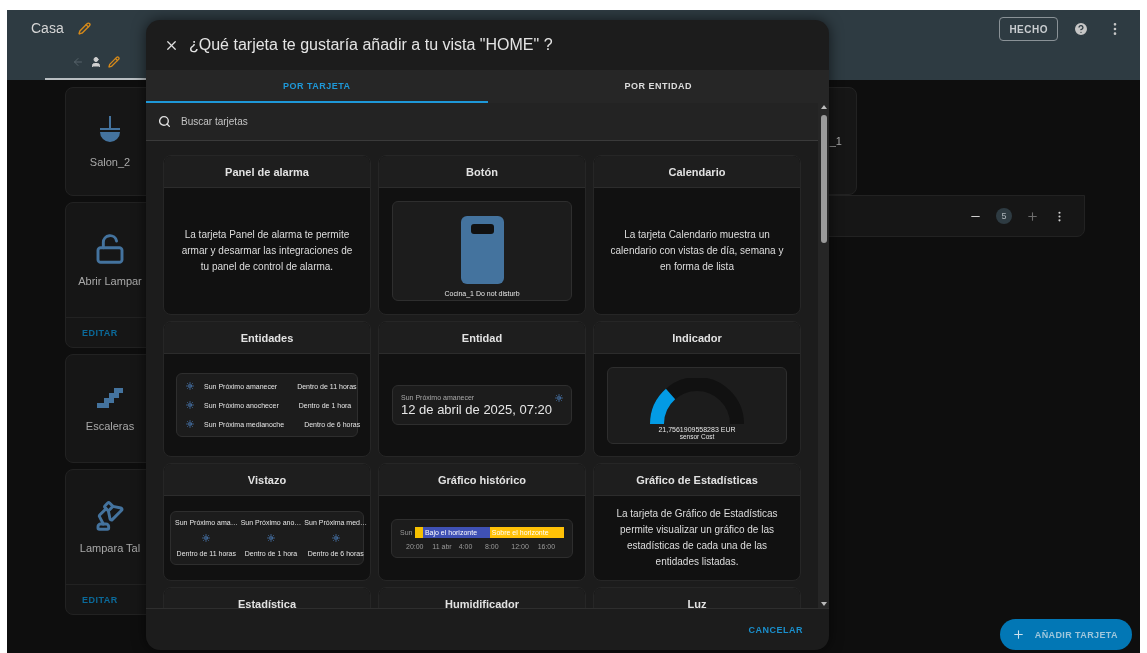 This screenshot has height=653, width=1147. Describe the element at coordinates (47, 28) in the screenshot. I see `dashboard-title: Casa` at that location.